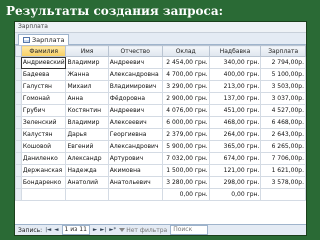 The height and width of the screenshot is (240, 320). What do you see at coordinates (43, 86) in the screenshot?
I see `cell-familiya: Галустян` at bounding box center [43, 86].